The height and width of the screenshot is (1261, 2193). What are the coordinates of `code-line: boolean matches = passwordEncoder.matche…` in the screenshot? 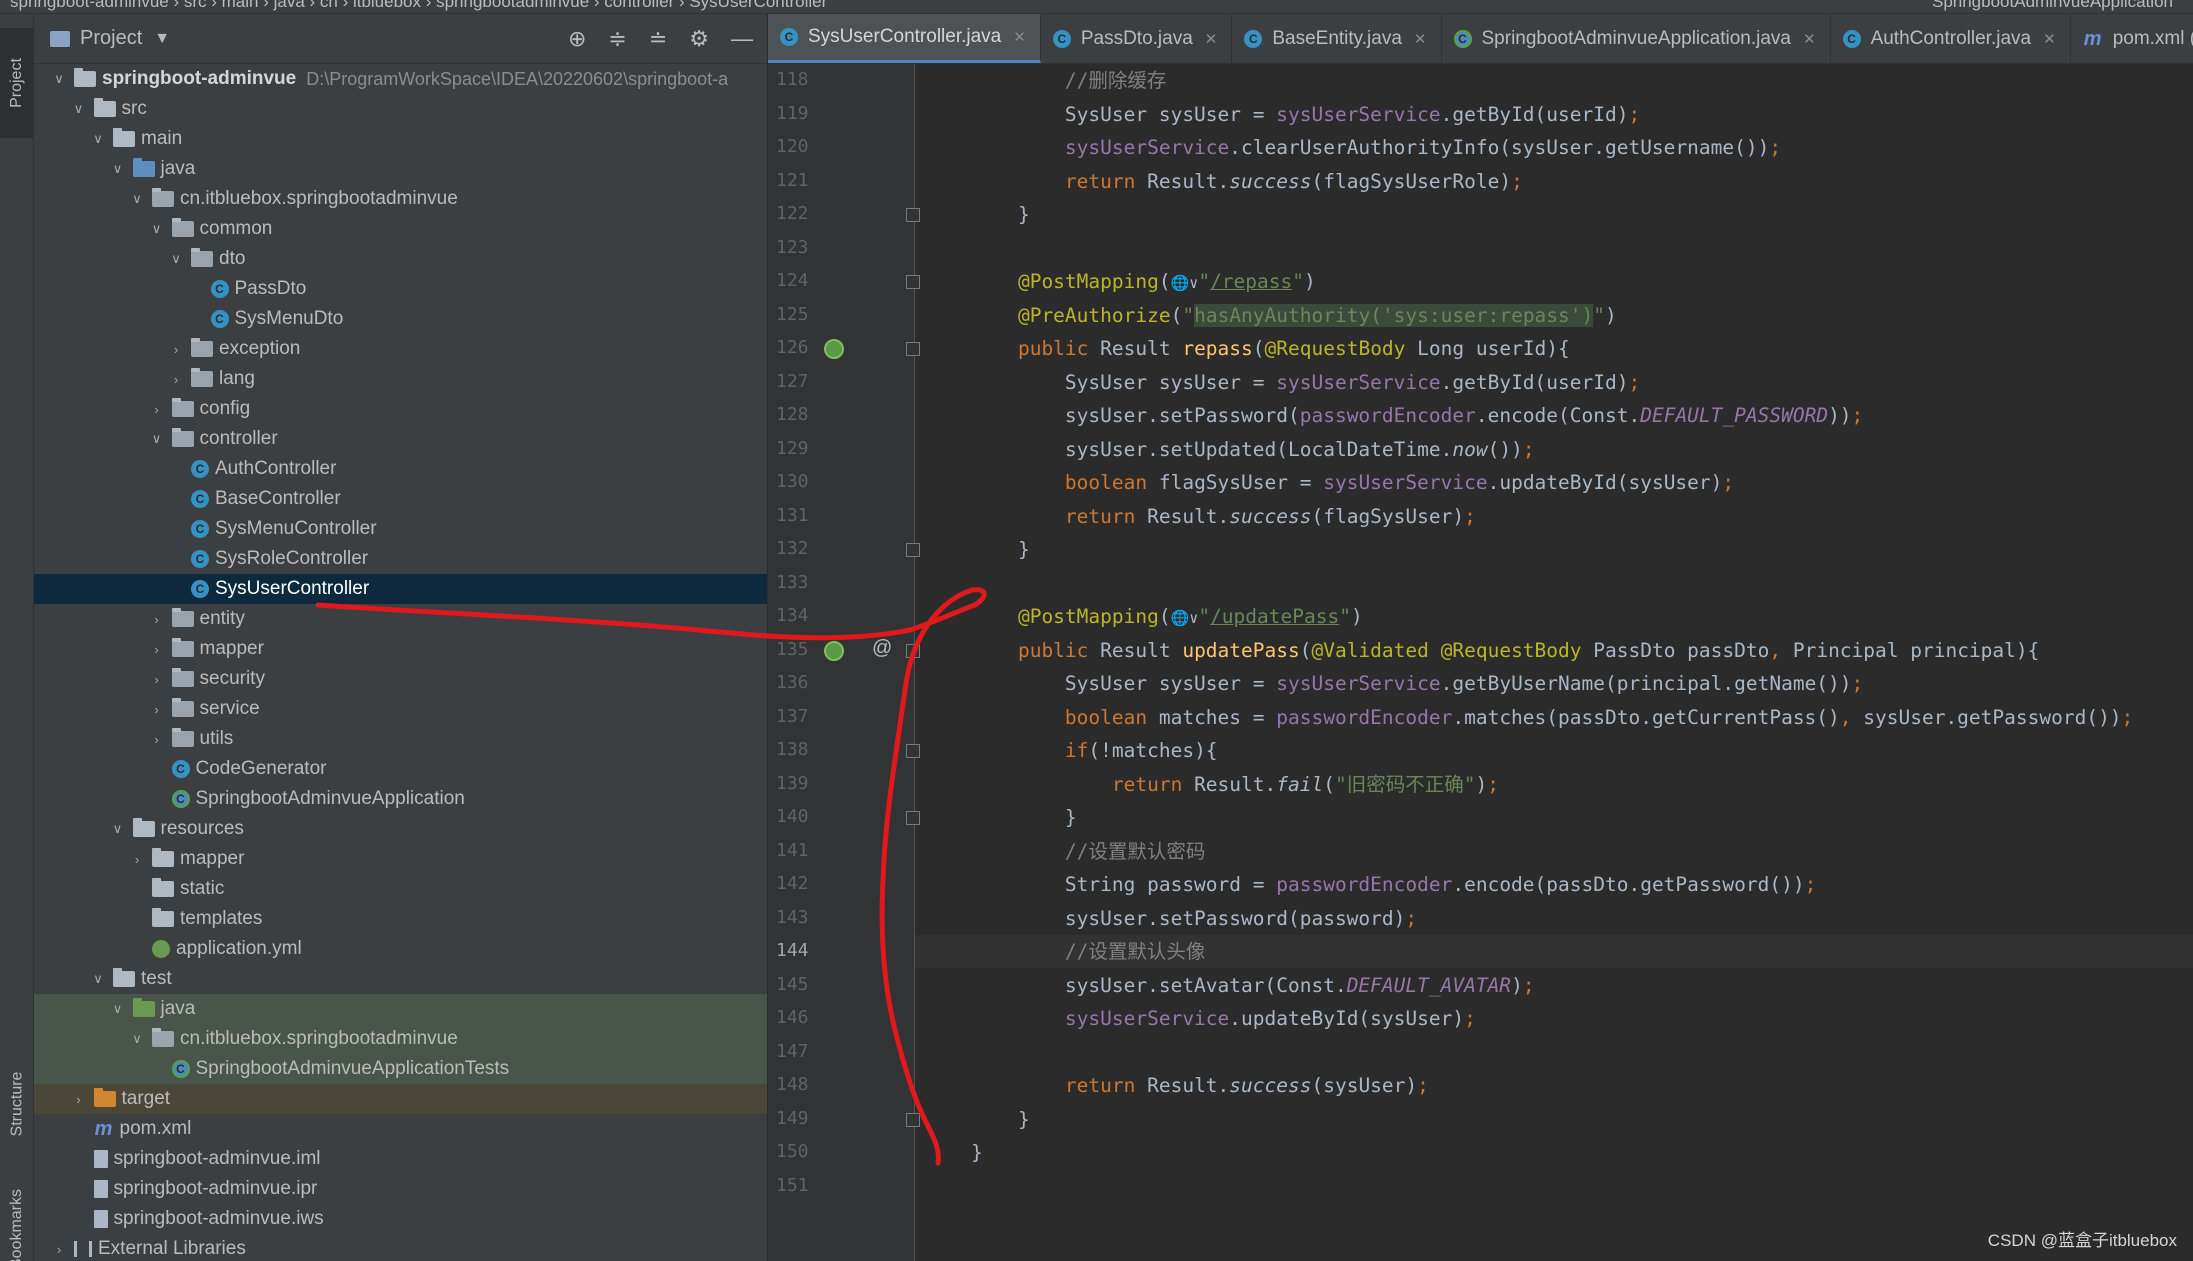 It's located at (1554, 717).